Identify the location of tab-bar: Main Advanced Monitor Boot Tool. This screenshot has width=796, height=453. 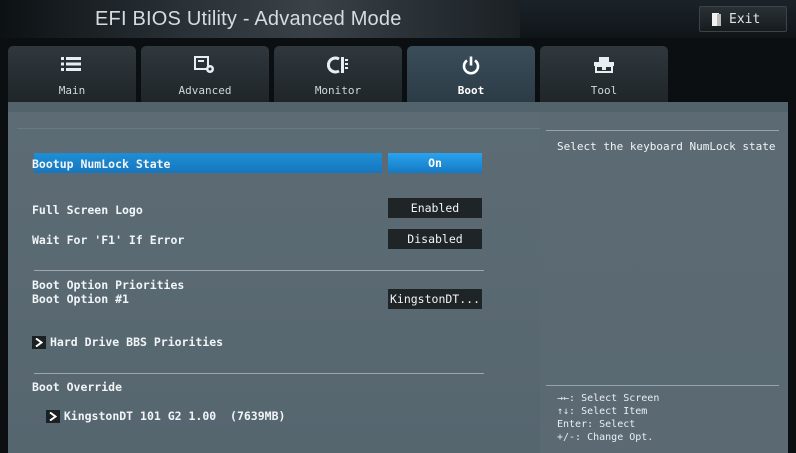
(398, 74).